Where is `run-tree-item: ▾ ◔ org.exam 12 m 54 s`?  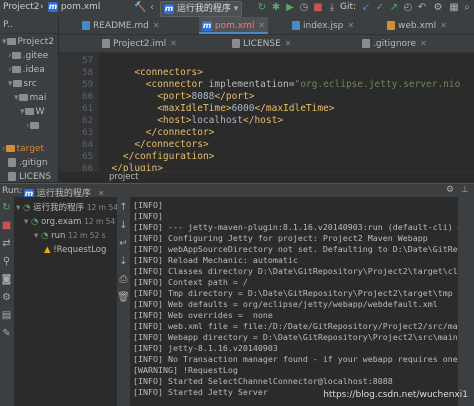 run-tree-item: ▾ ◔ org.exam 12 m 54 s is located at coordinates (73, 222).